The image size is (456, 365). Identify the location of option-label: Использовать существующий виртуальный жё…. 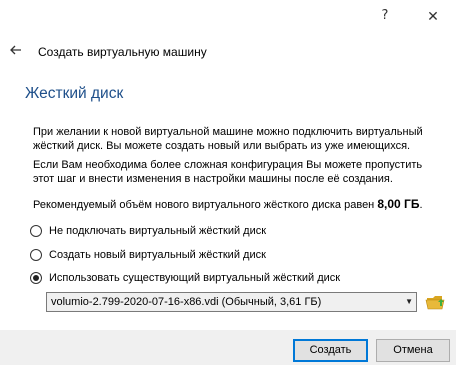
(195, 278).